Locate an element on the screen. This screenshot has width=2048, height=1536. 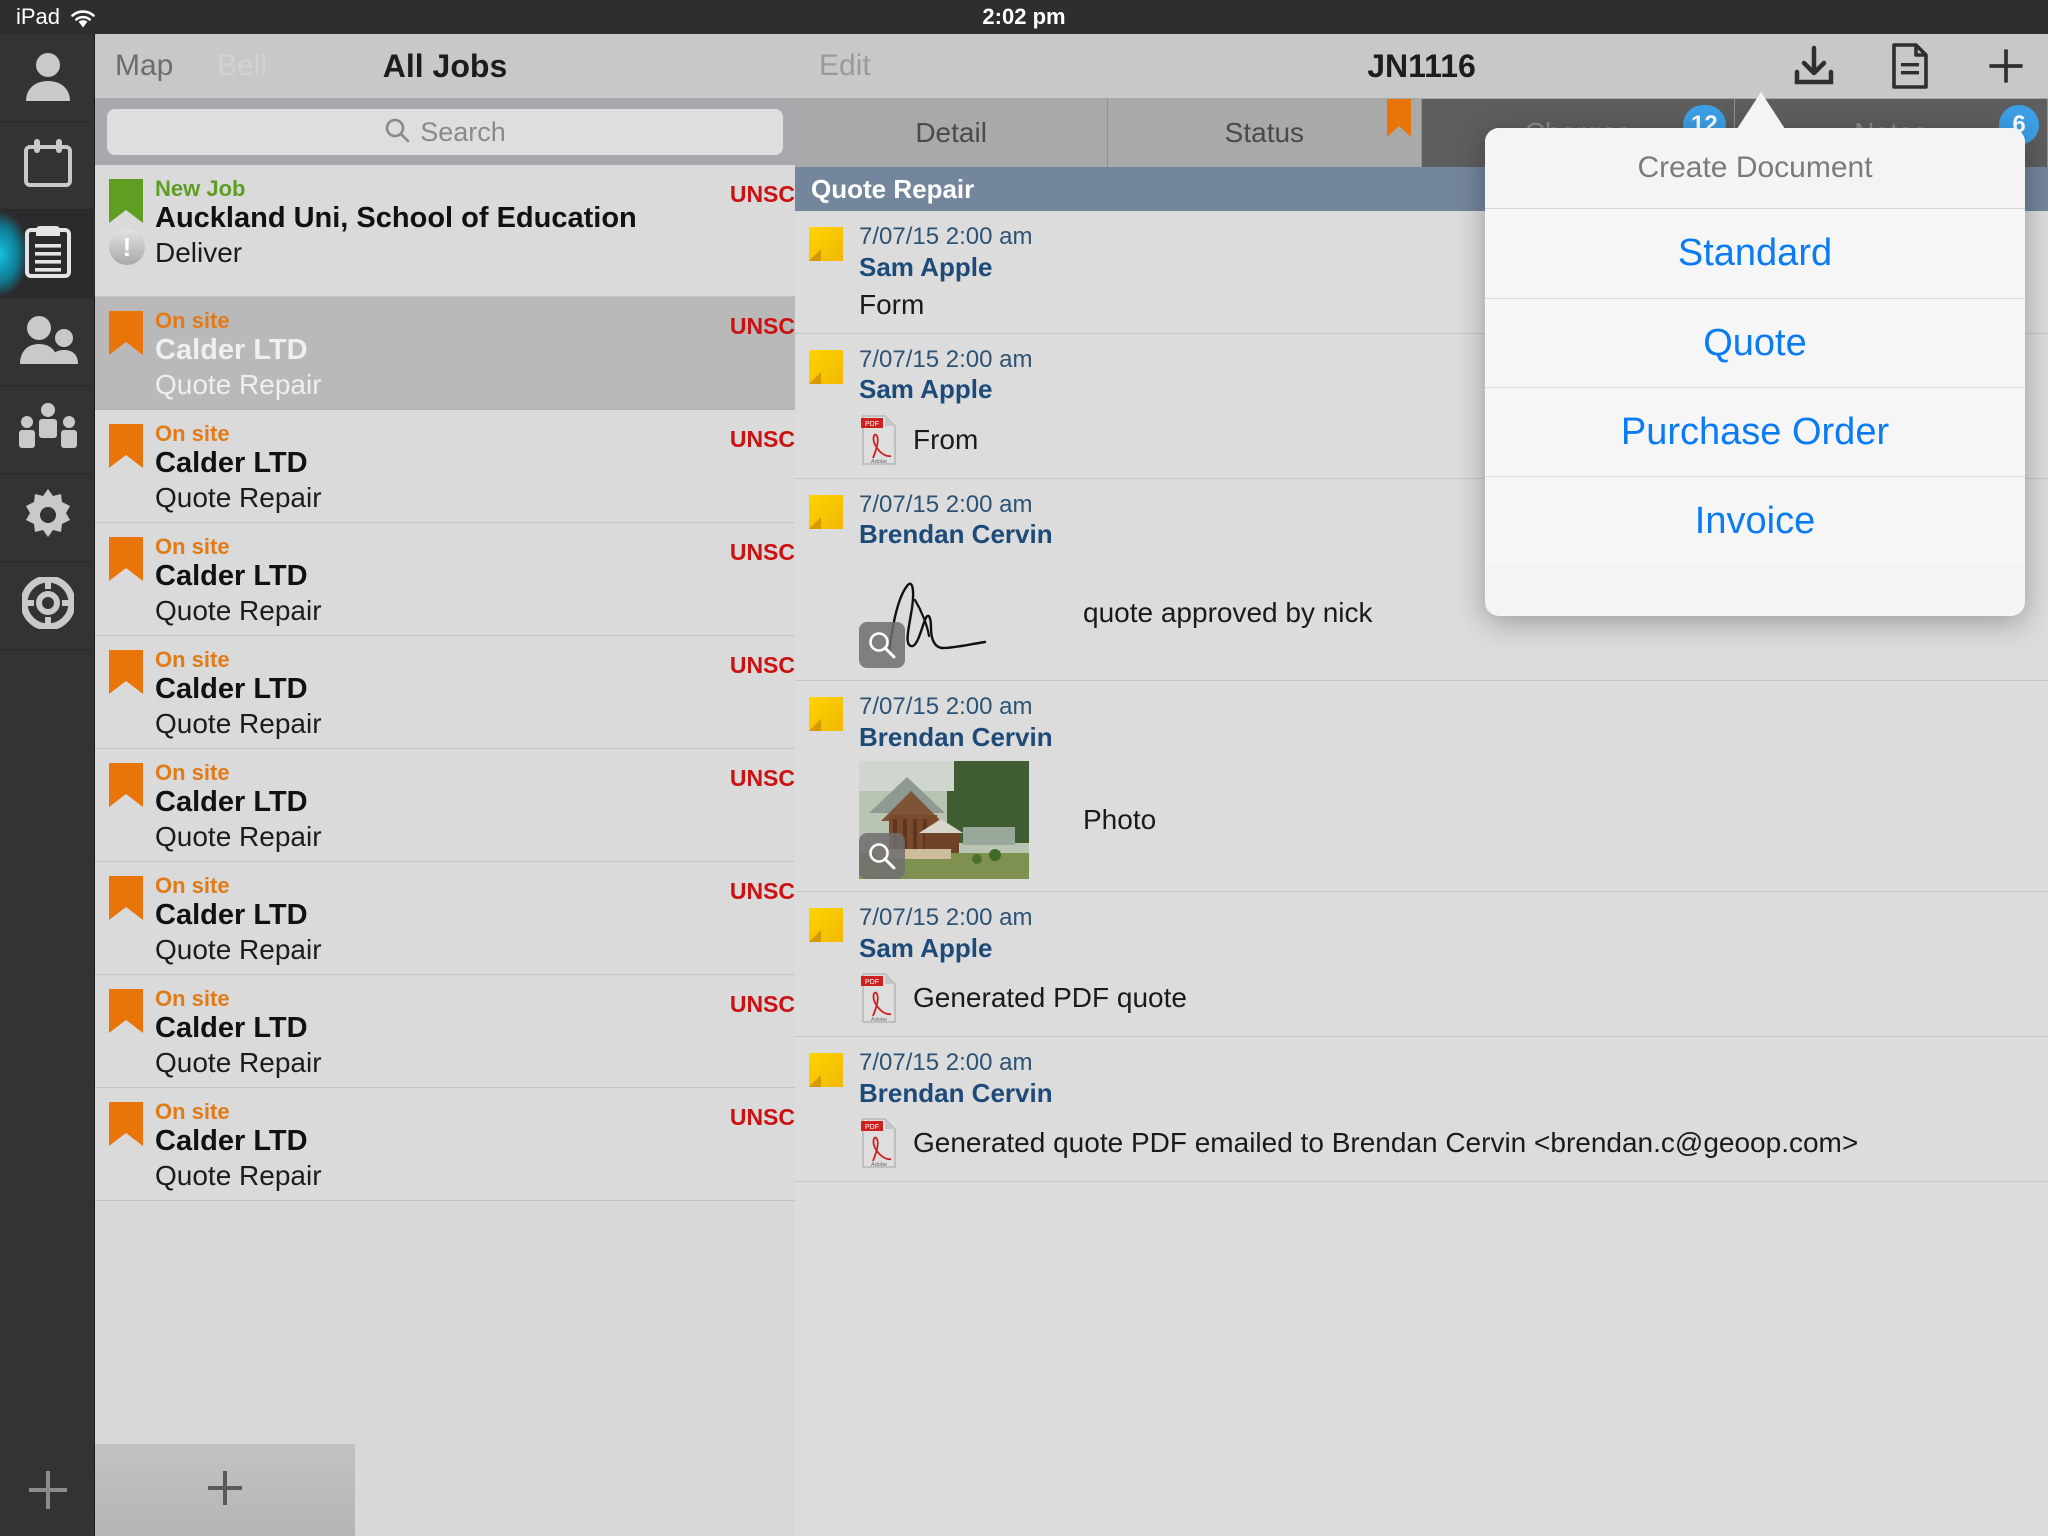
popover-item-quote: Quote is located at coordinates (1755, 342).